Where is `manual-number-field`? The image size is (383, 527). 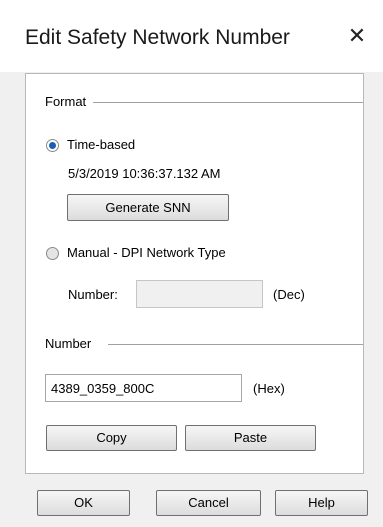 manual-number-field is located at coordinates (199, 294).